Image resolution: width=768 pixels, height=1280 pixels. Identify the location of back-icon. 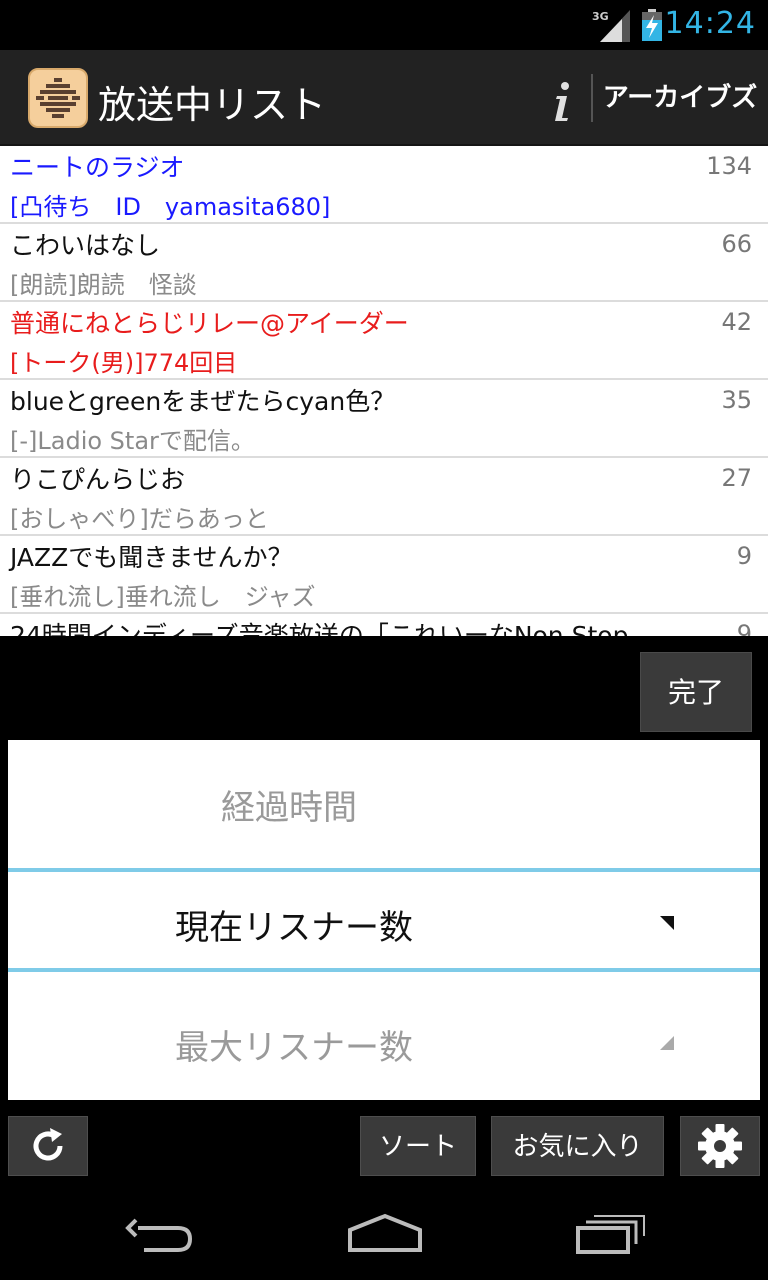
(159, 1235).